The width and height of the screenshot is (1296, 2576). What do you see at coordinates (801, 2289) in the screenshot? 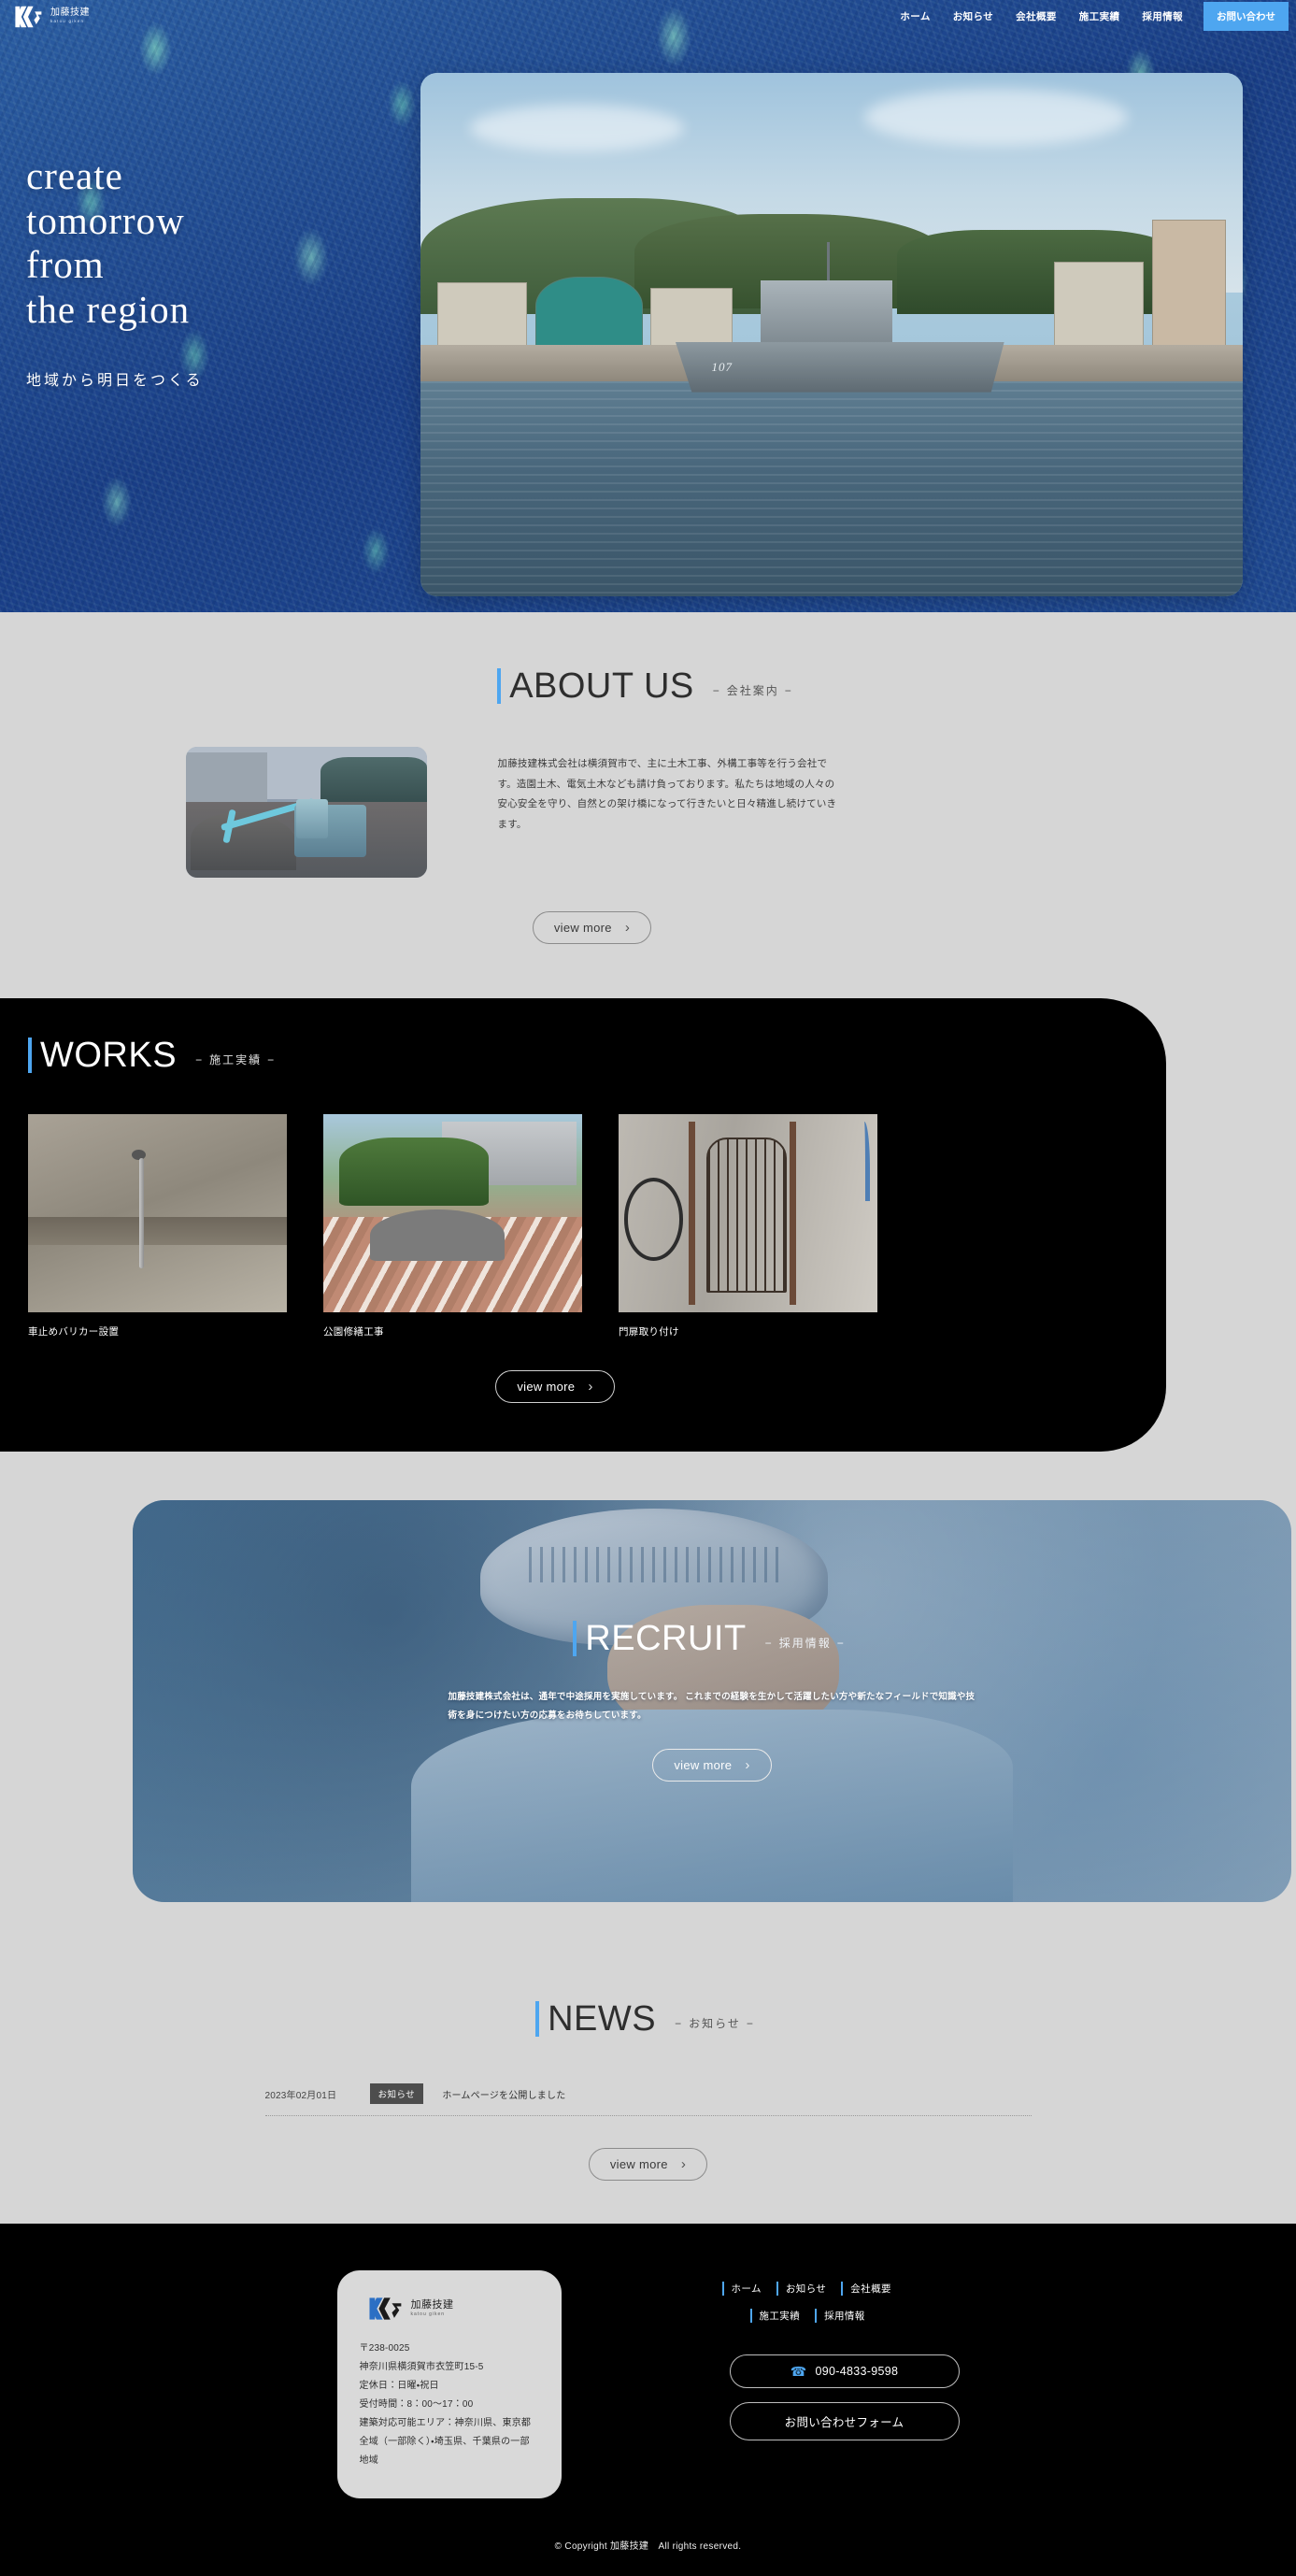
I see `footer-nav-item-news: お知らせ` at bounding box center [801, 2289].